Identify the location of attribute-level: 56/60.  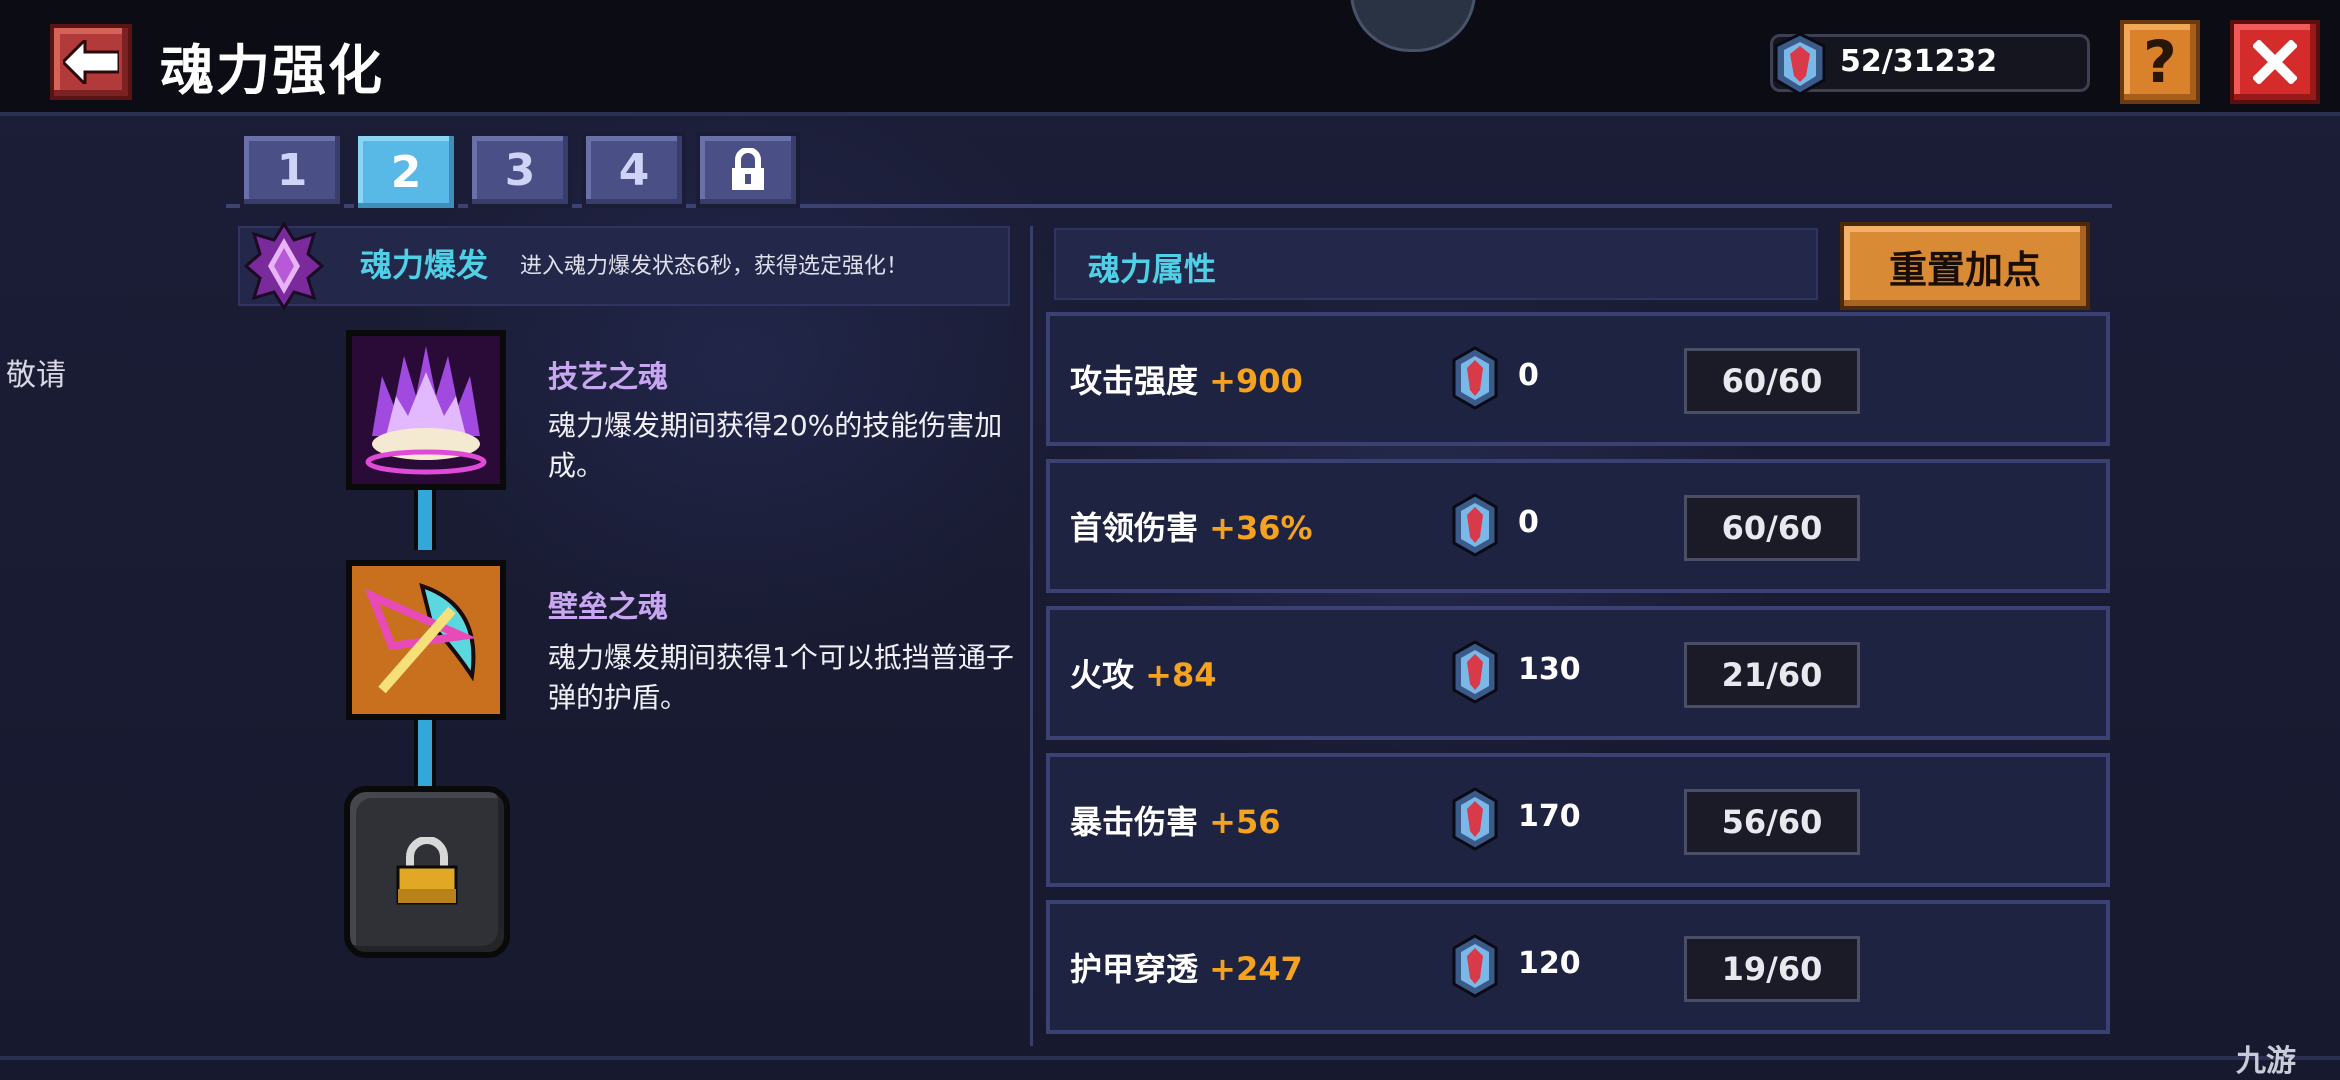
(1772, 822).